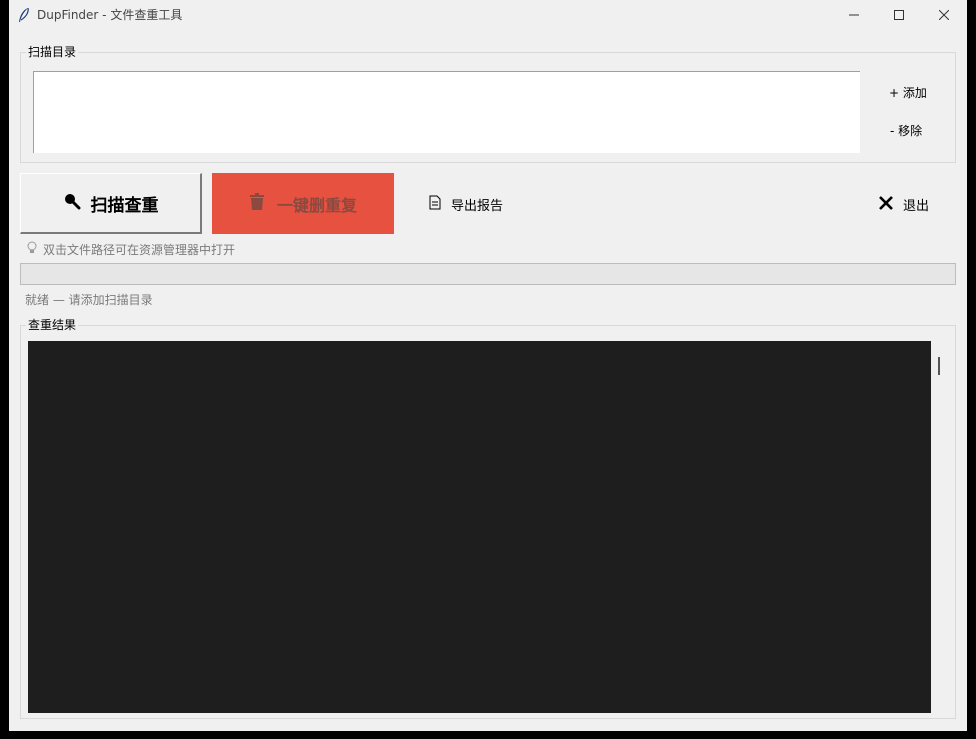 The image size is (976, 739). I want to click on maximize-button, so click(899, 15).